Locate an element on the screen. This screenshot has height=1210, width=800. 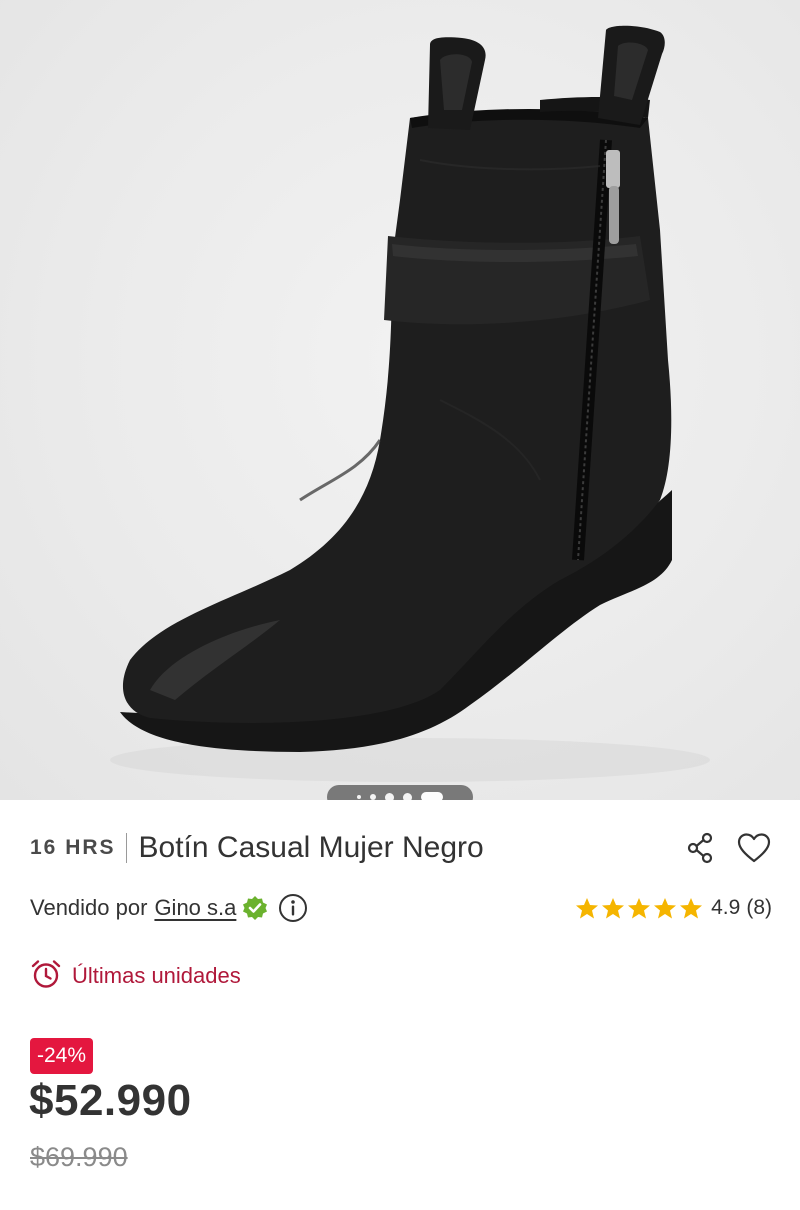
stock-label: Últimas unidades is located at coordinates (156, 975).